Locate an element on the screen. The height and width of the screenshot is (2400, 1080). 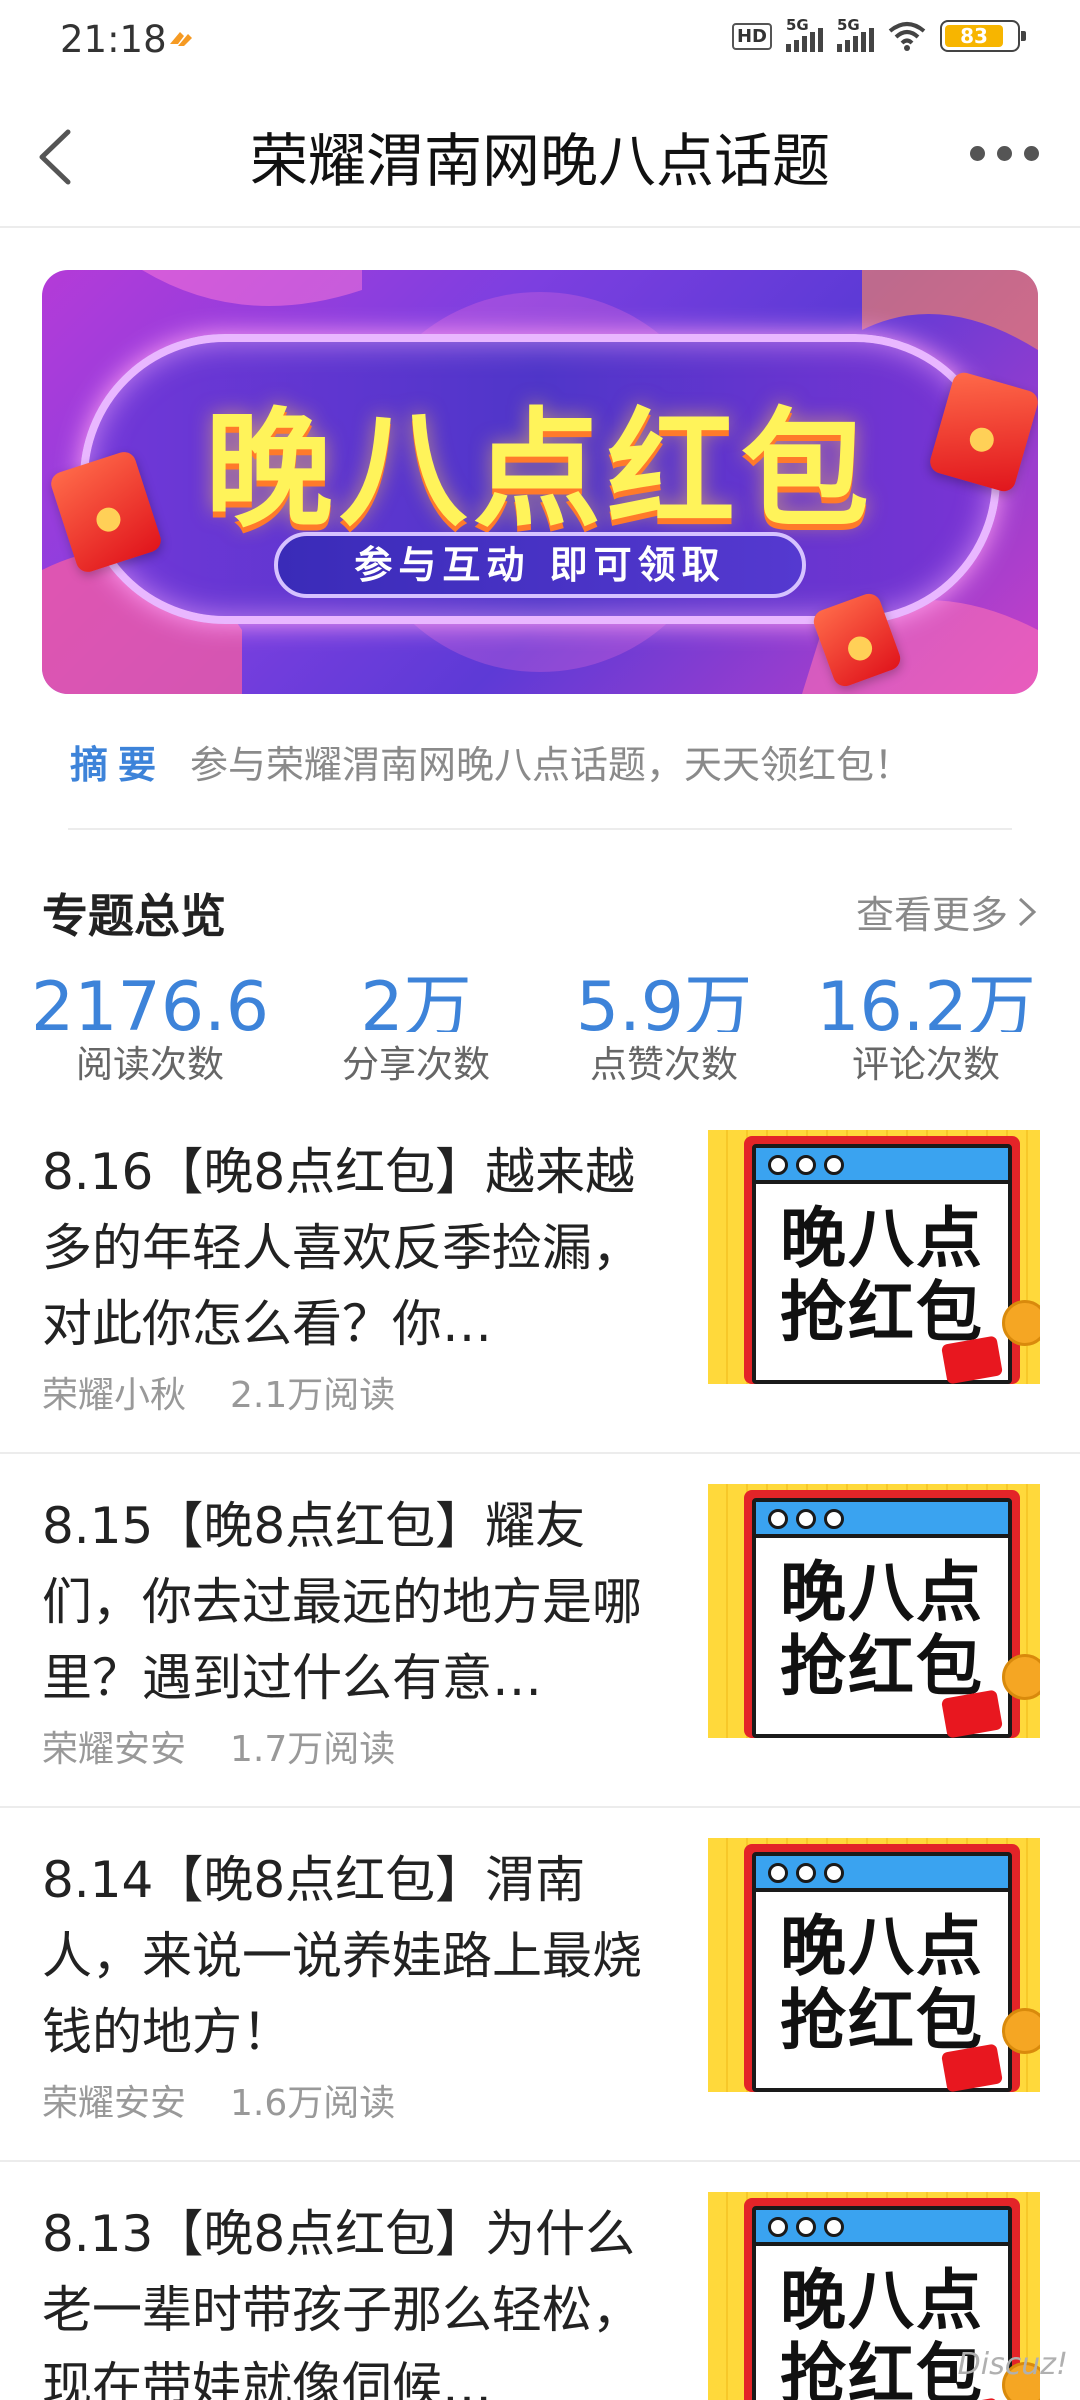
chevron-right-icon is located at coordinates (1027, 911).